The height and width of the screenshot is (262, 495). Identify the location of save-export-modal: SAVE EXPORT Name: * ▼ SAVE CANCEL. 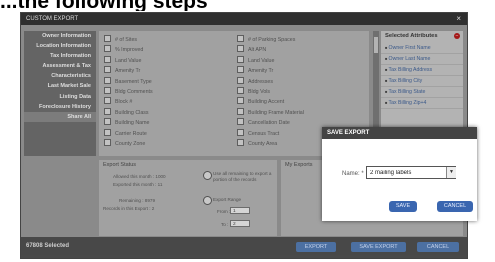
(399, 174).